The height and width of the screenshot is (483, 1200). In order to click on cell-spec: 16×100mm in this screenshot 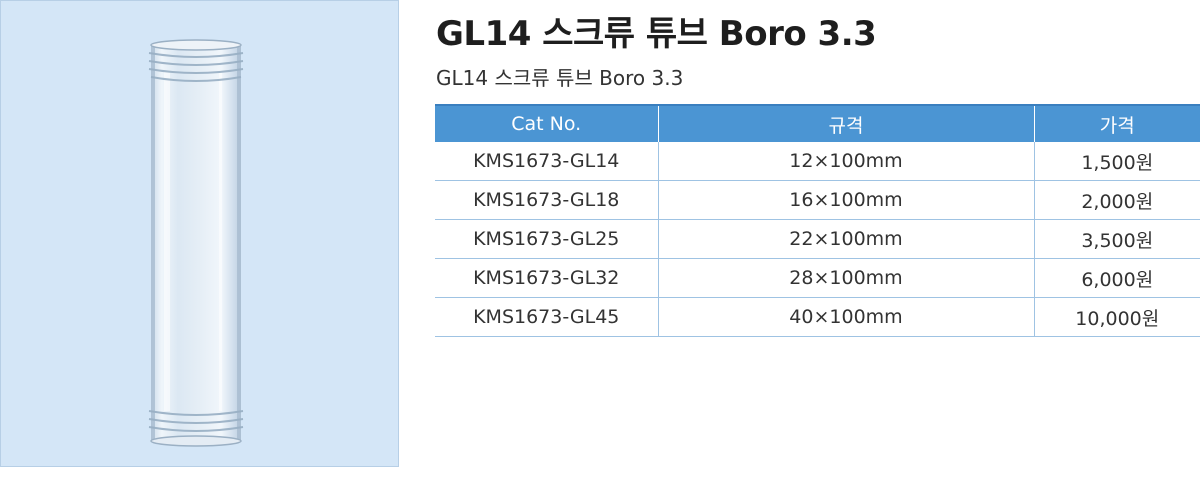, I will do `click(846, 200)`.